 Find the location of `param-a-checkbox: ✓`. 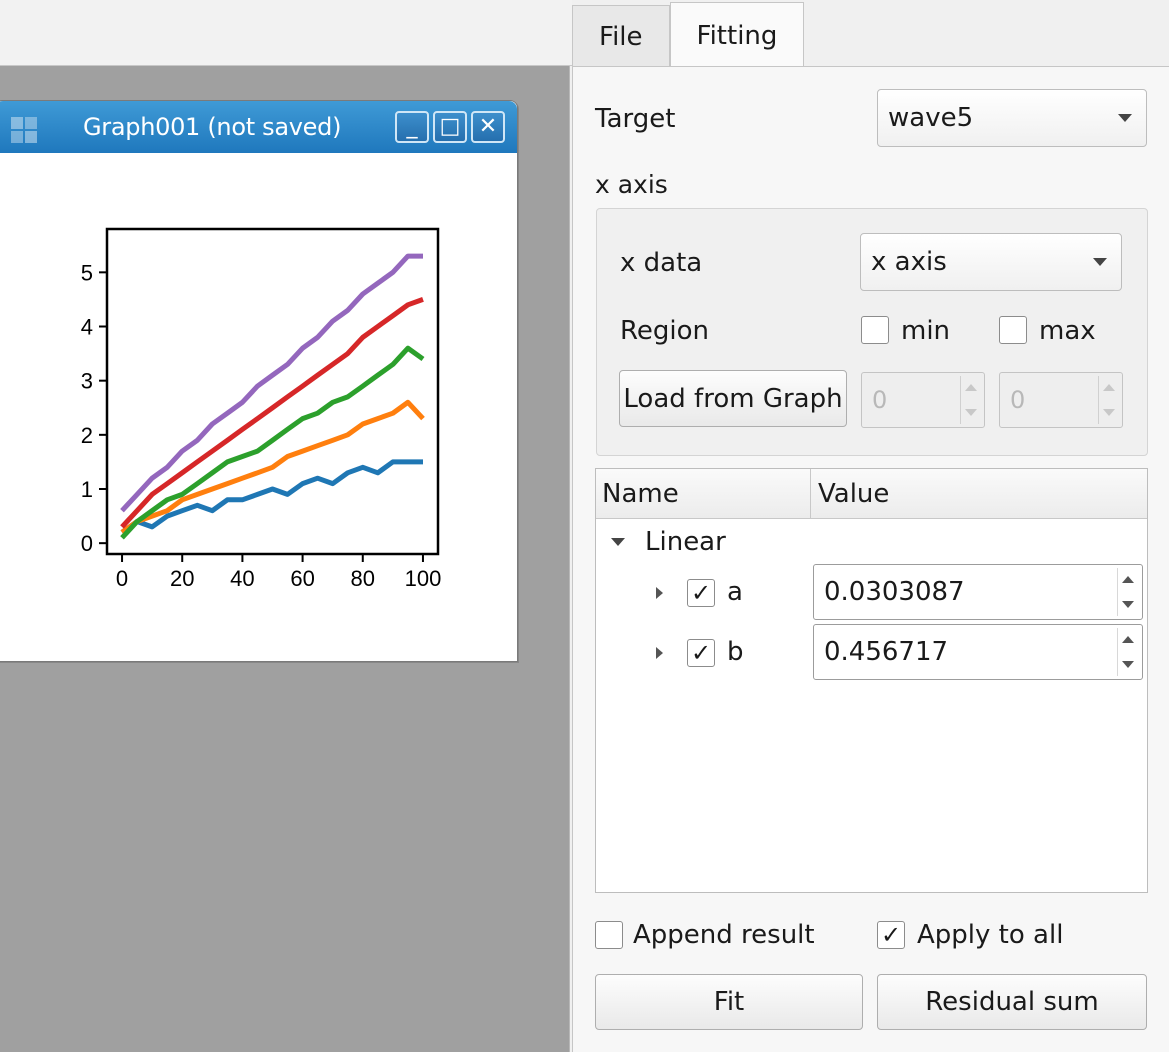

param-a-checkbox: ✓ is located at coordinates (701, 593).